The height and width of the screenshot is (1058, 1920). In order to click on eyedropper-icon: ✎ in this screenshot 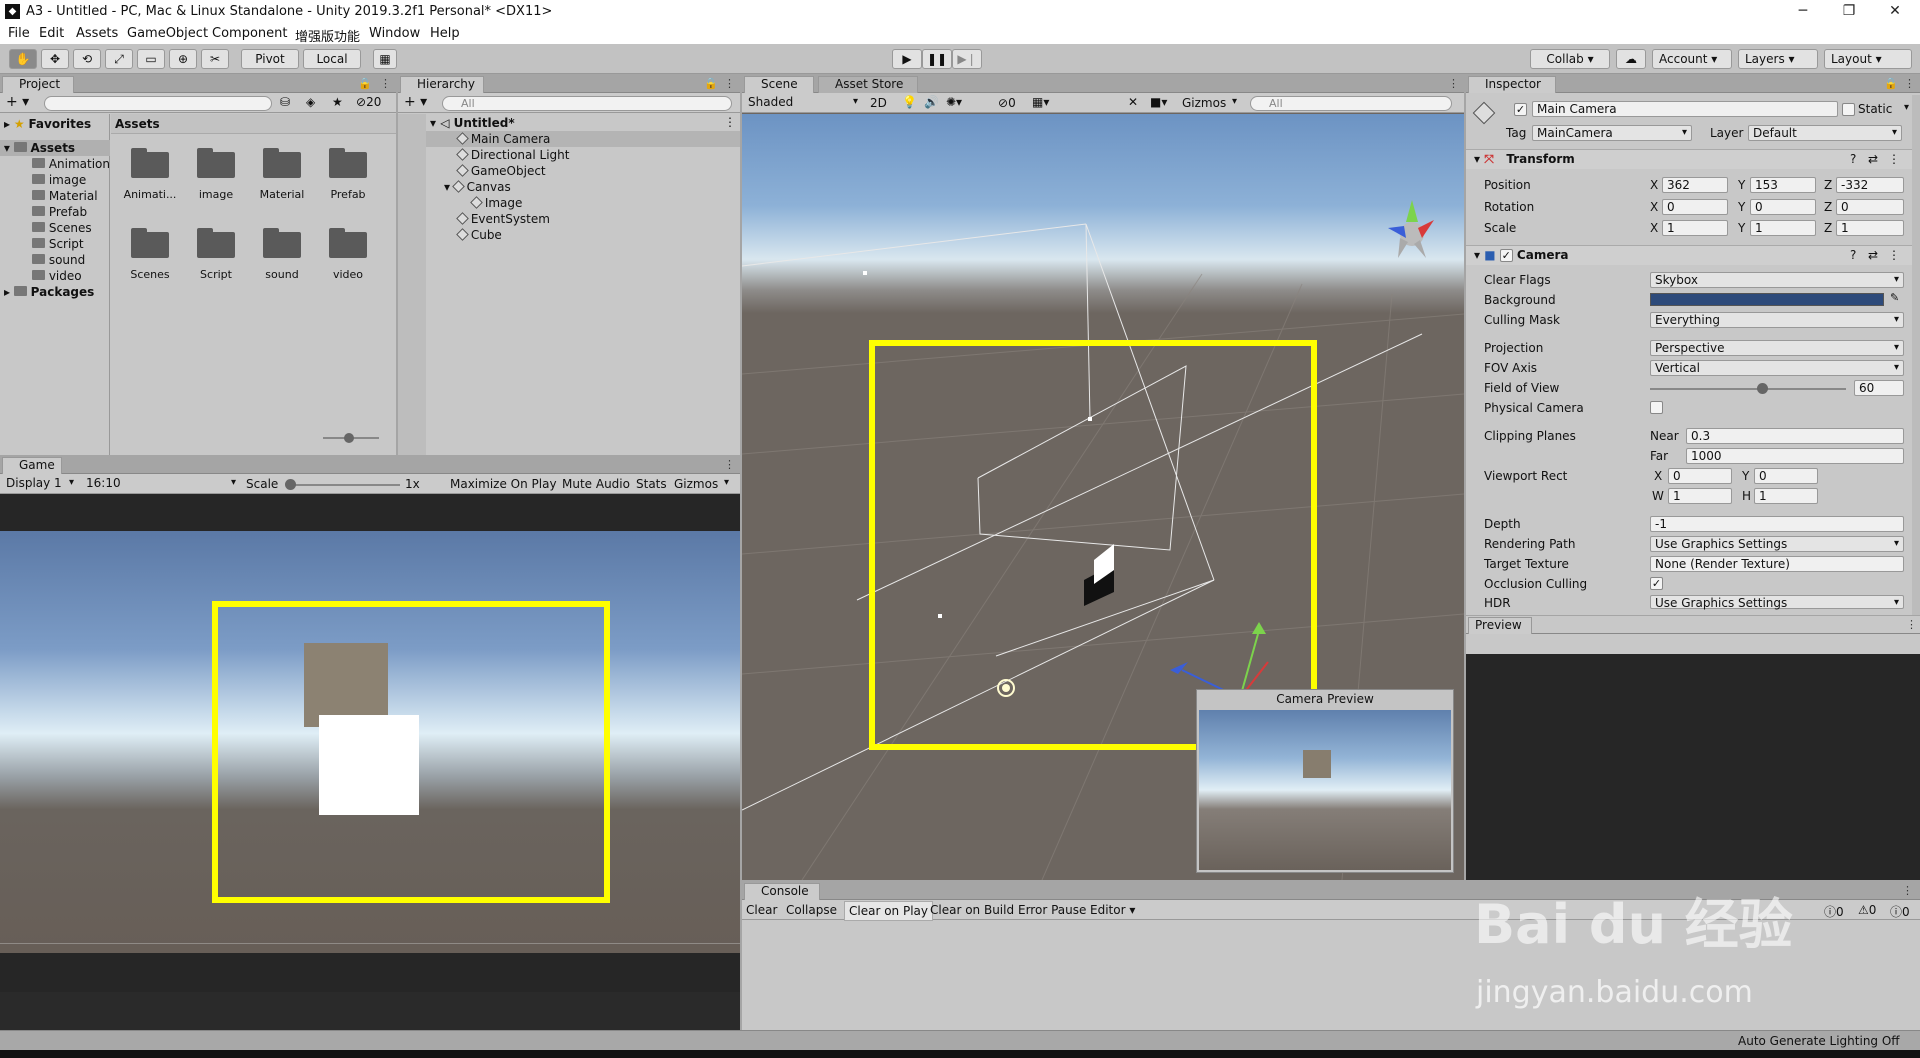, I will do `click(1894, 297)`.